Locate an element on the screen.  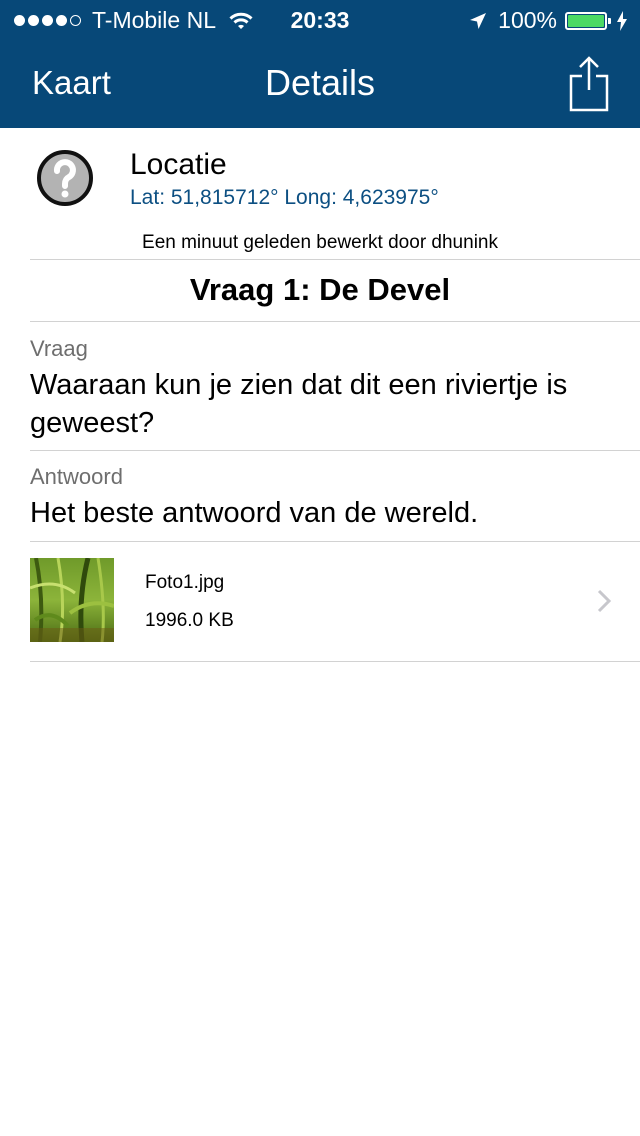
antwoord-label: Antwoord is located at coordinates (76, 476).